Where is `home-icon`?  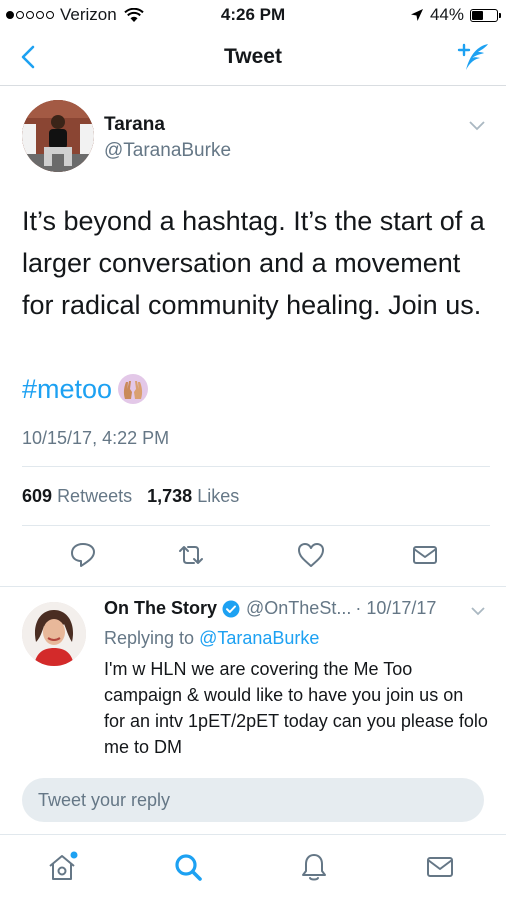 home-icon is located at coordinates (62, 867).